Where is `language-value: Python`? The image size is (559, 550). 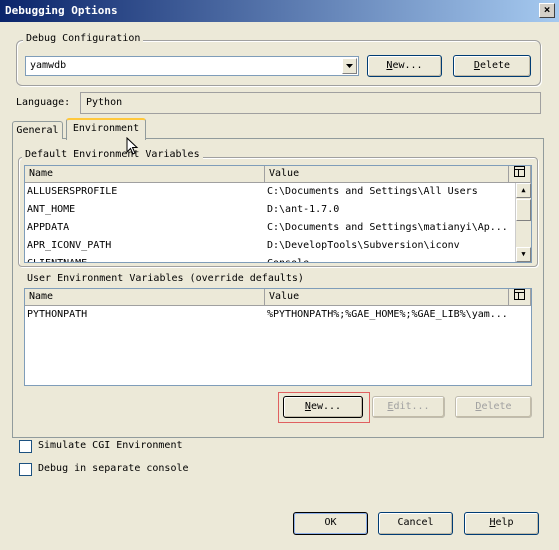 language-value: Python is located at coordinates (104, 102).